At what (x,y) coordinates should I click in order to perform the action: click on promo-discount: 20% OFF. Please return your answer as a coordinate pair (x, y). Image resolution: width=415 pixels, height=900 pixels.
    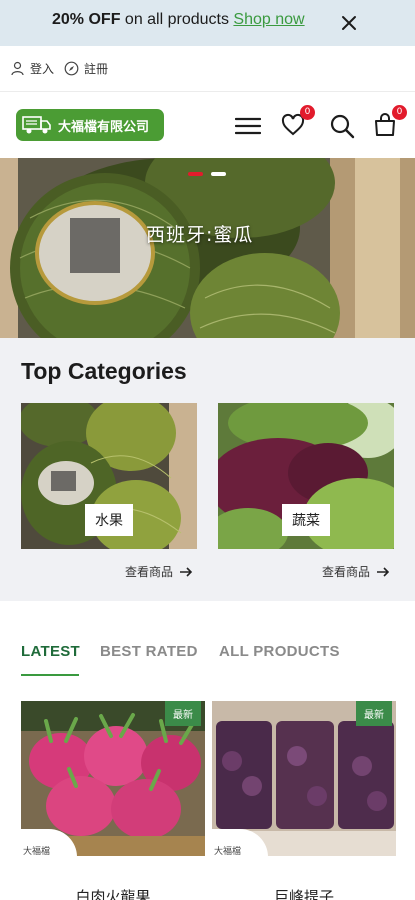
    Looking at the image, I should click on (86, 19).